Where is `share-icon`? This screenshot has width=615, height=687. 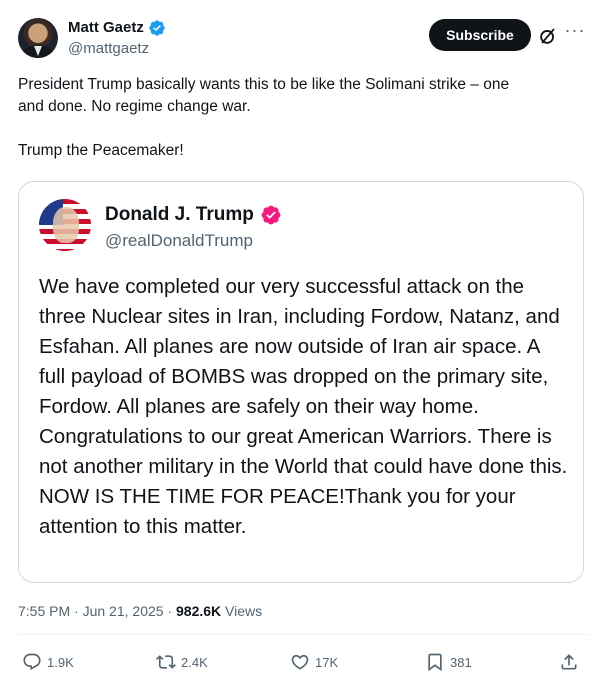
share-icon is located at coordinates (569, 662).